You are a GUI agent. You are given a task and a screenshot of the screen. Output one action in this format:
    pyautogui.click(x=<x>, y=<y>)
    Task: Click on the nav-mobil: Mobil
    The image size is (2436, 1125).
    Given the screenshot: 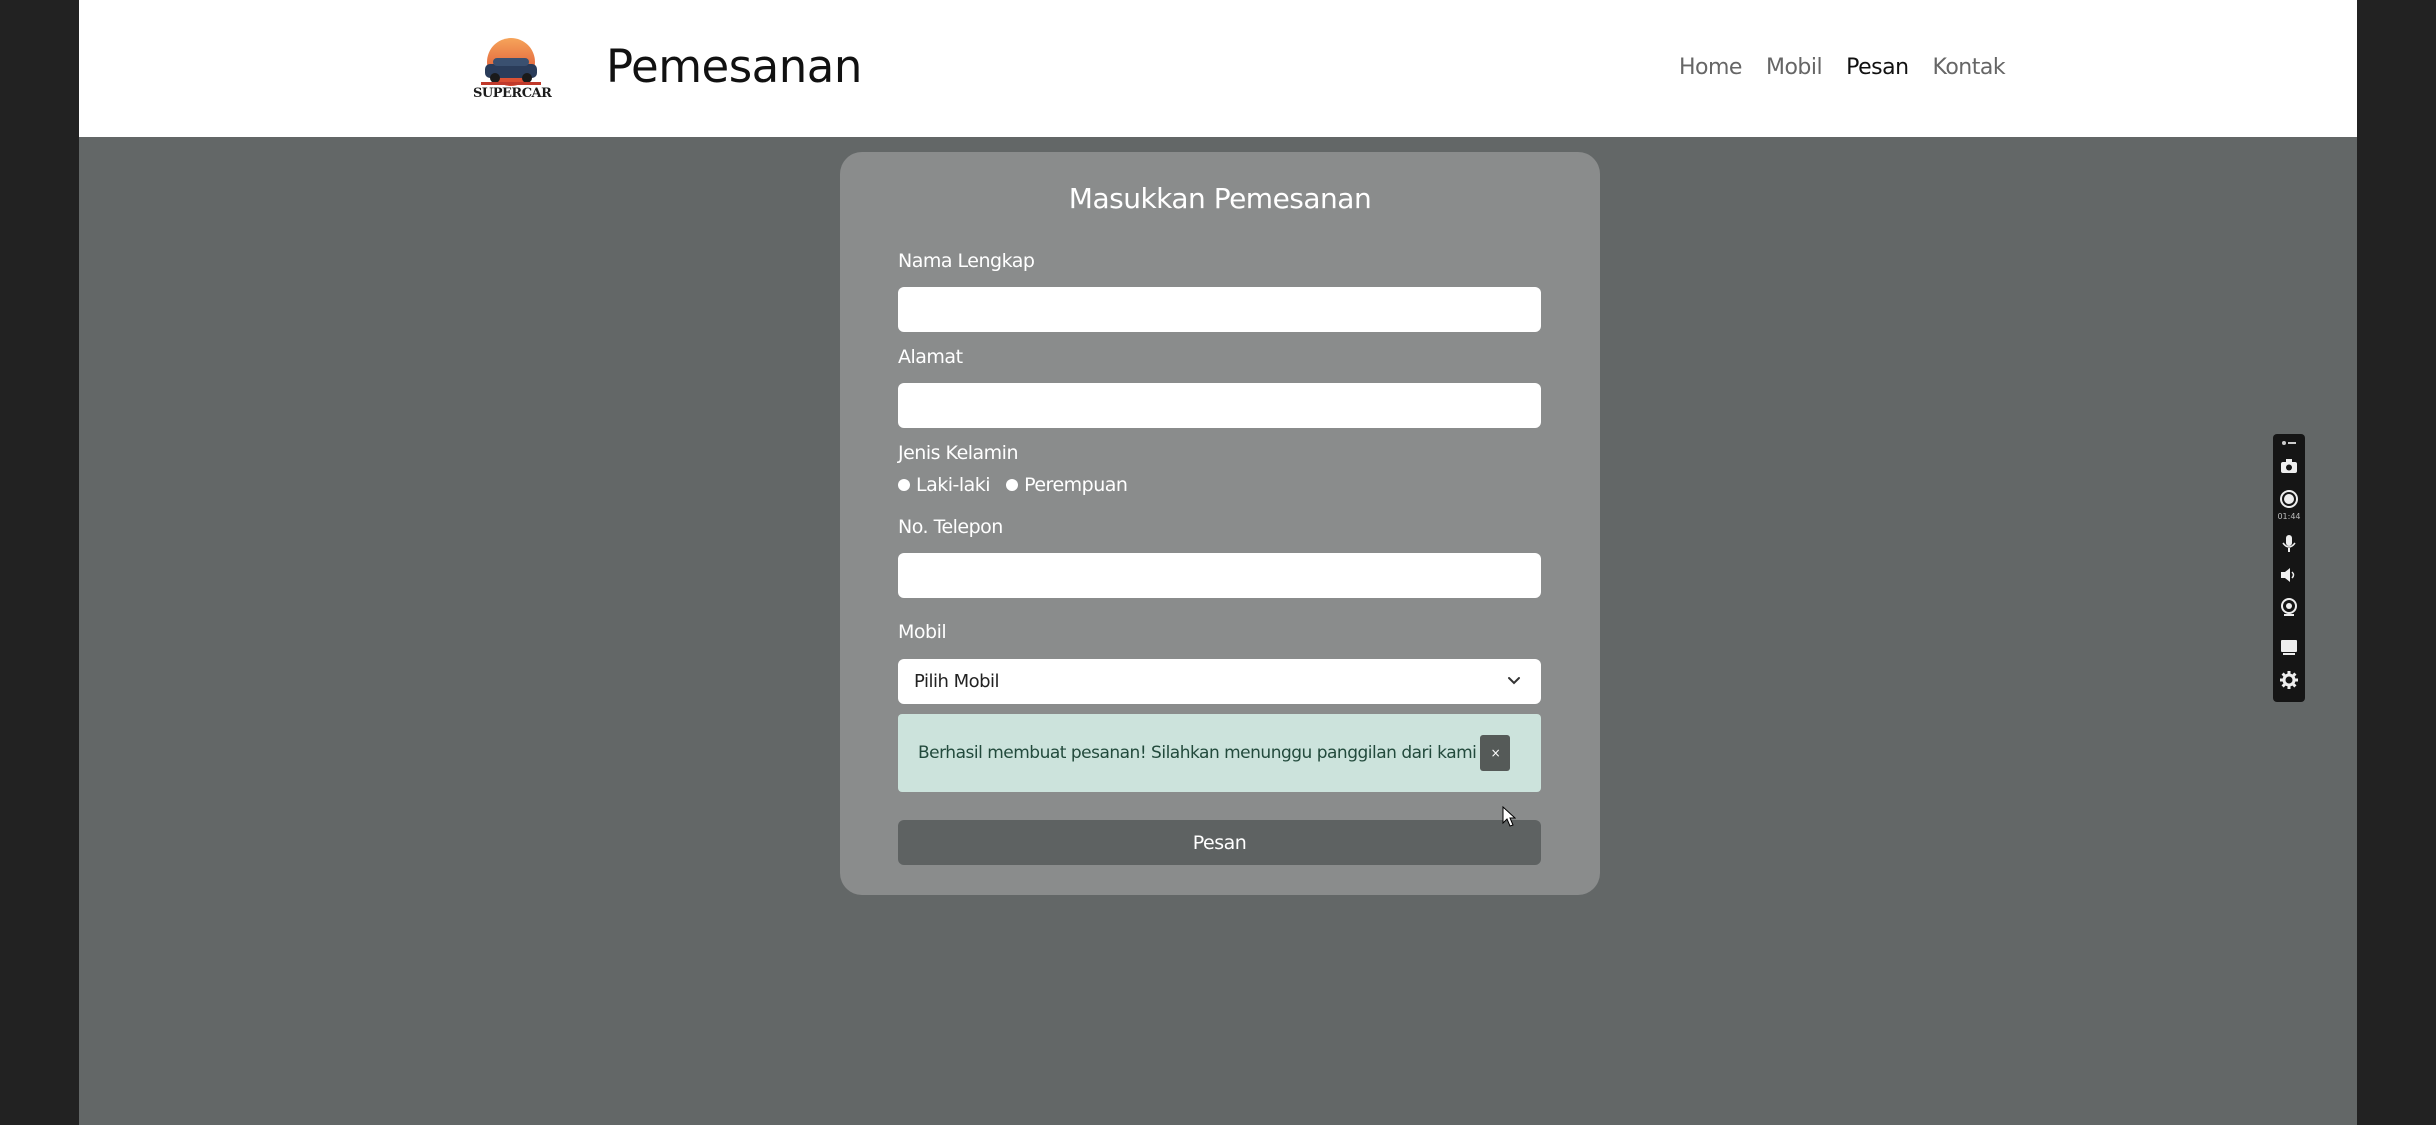 What is the action you would take?
    pyautogui.click(x=1794, y=70)
    